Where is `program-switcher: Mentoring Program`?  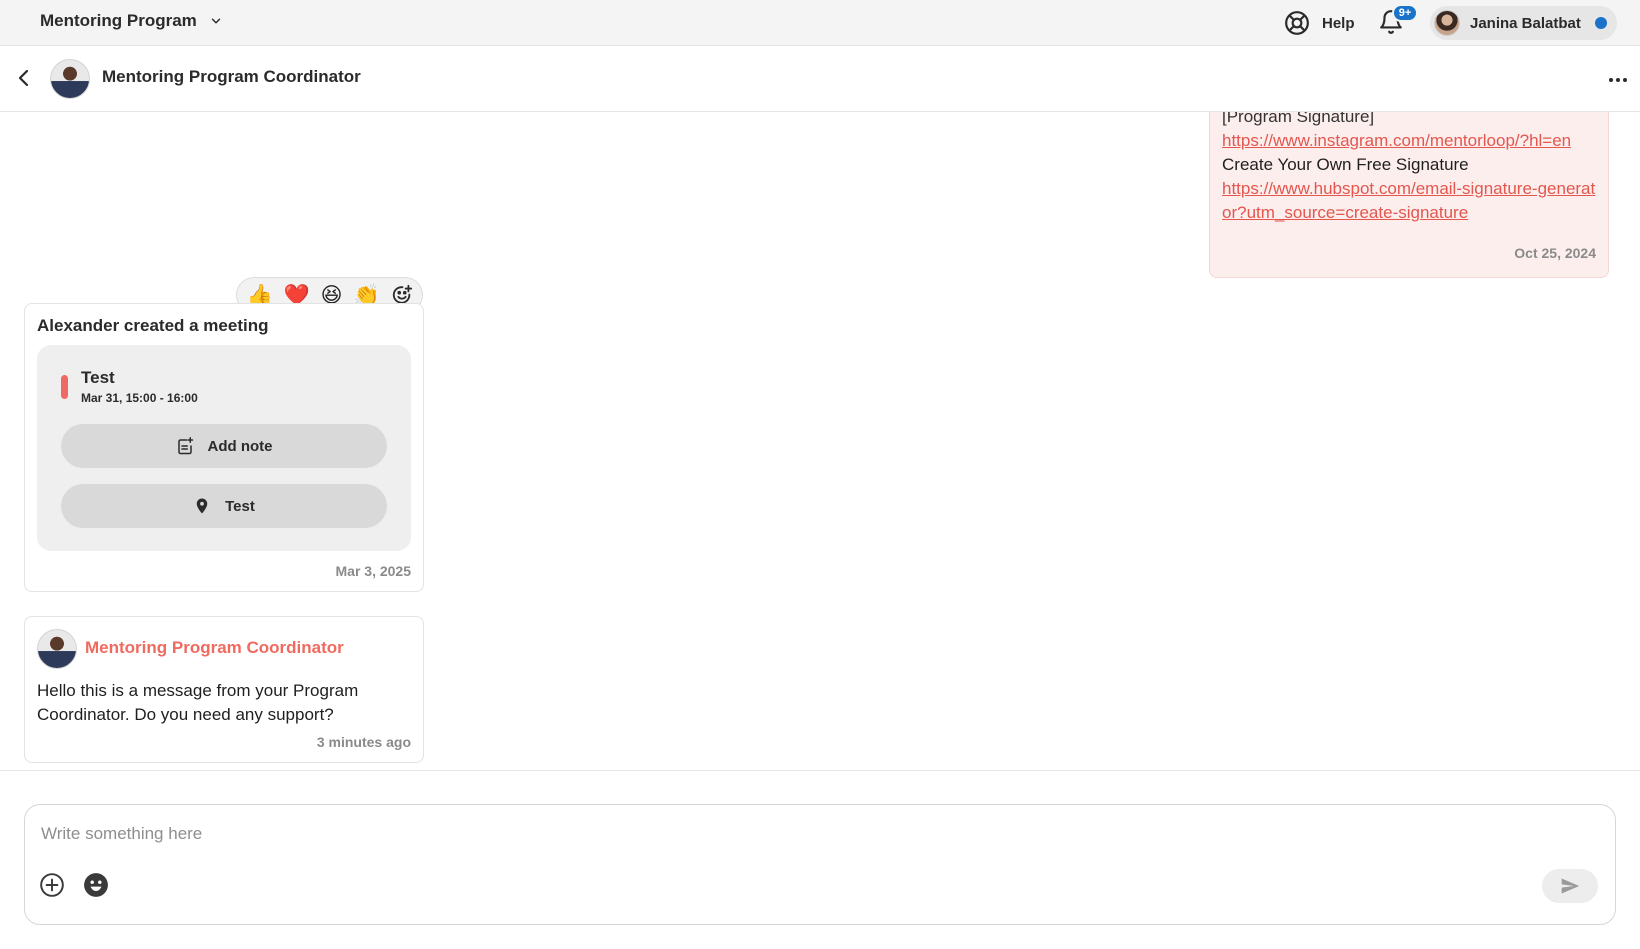
program-switcher: Mentoring Program is located at coordinates (131, 21).